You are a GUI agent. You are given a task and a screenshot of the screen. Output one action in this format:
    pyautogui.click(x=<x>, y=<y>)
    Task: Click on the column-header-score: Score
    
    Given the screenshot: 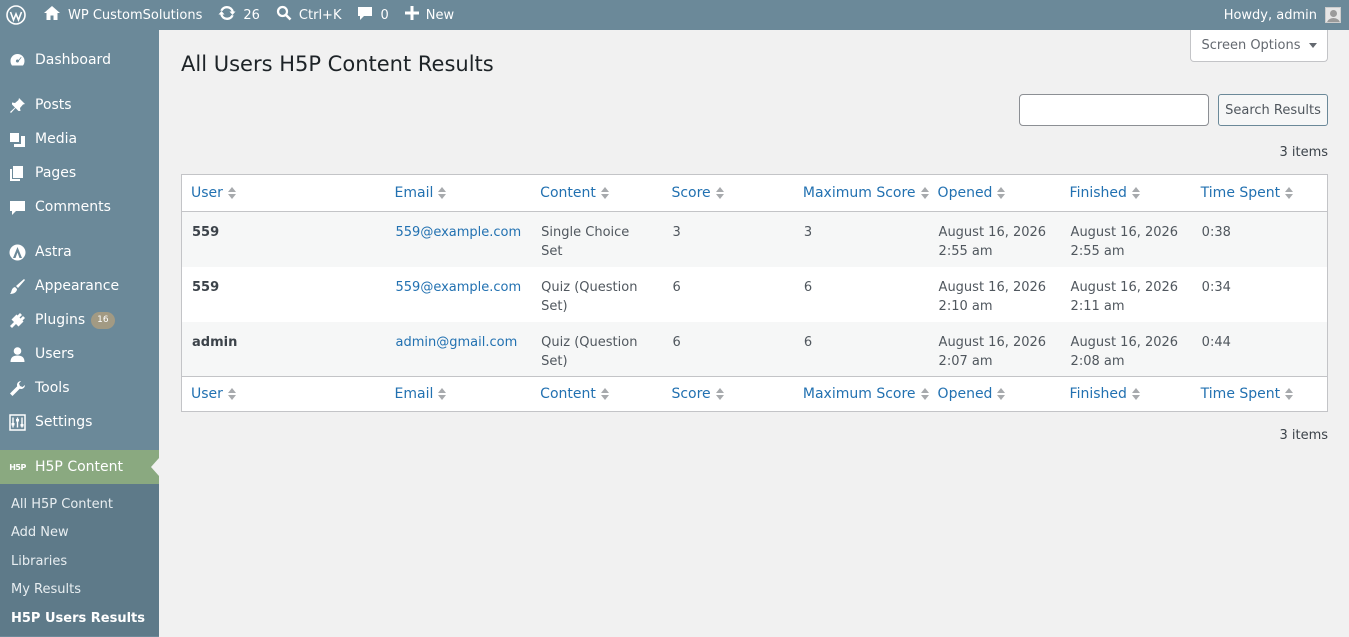 What is the action you would take?
    pyautogui.click(x=728, y=193)
    